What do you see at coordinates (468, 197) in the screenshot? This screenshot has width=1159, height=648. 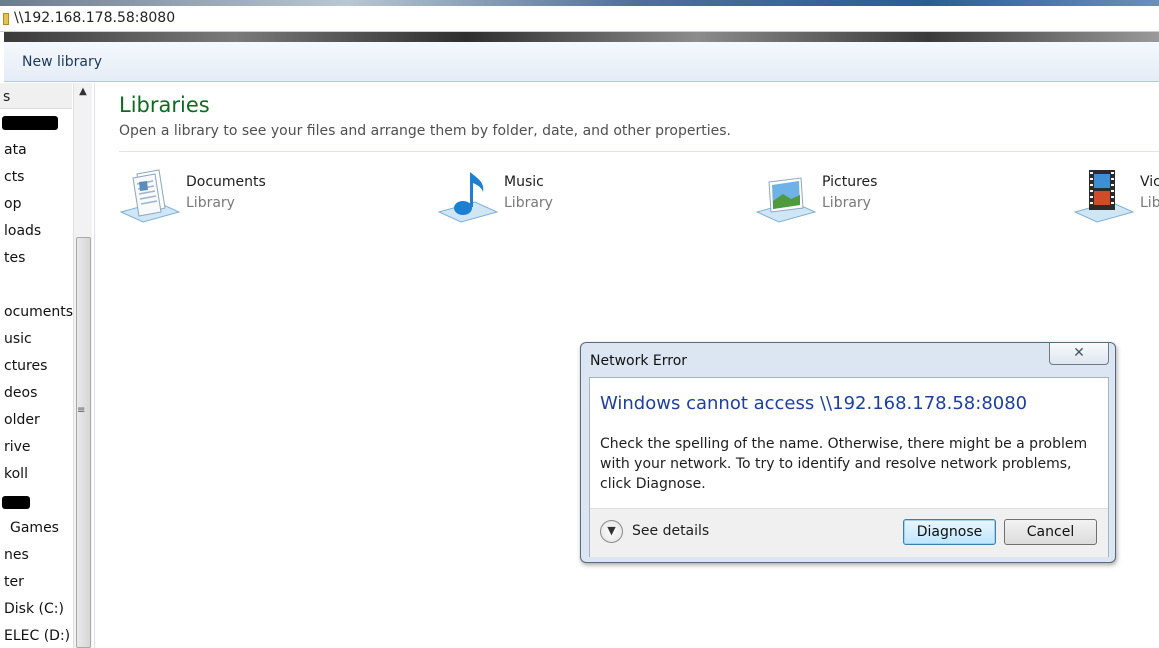 I see `music-library-icon` at bounding box center [468, 197].